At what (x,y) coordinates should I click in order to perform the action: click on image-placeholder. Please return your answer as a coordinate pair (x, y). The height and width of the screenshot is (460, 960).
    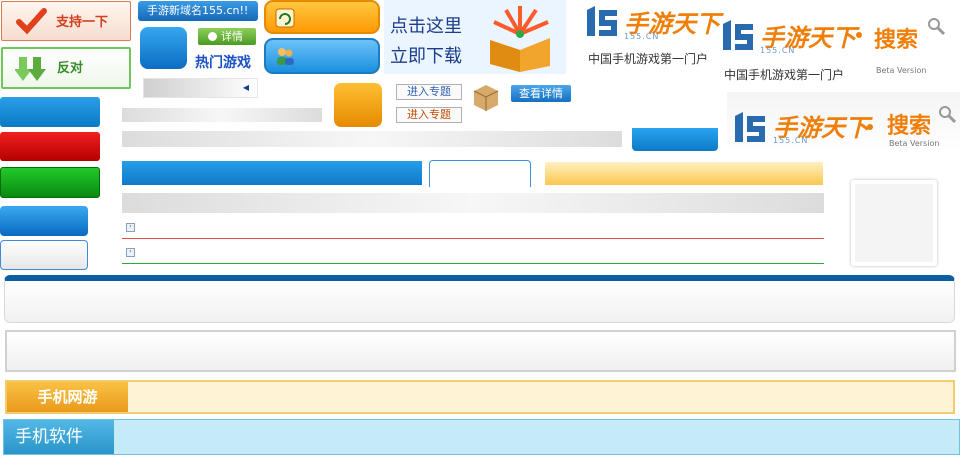
    Looking at the image, I should click on (894, 223).